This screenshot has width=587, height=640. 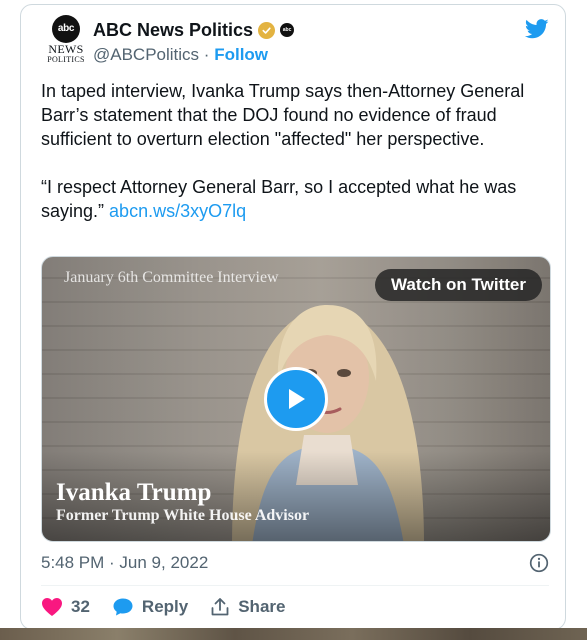 I want to click on share-action: Share, so click(x=247, y=607).